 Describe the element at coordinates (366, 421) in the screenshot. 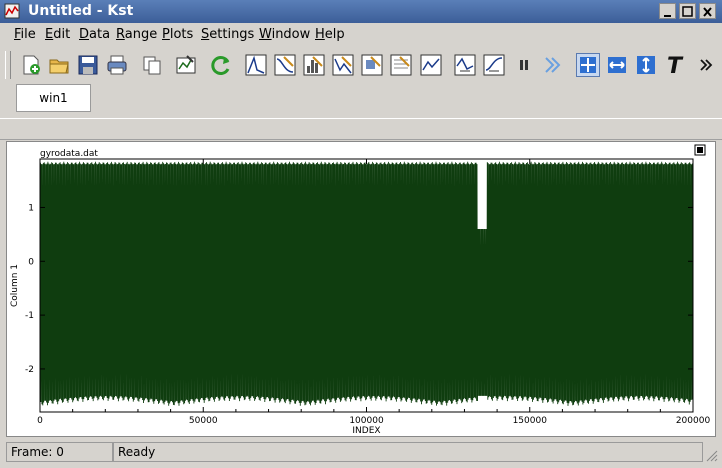

I see `x-tick-label: 100000` at that location.